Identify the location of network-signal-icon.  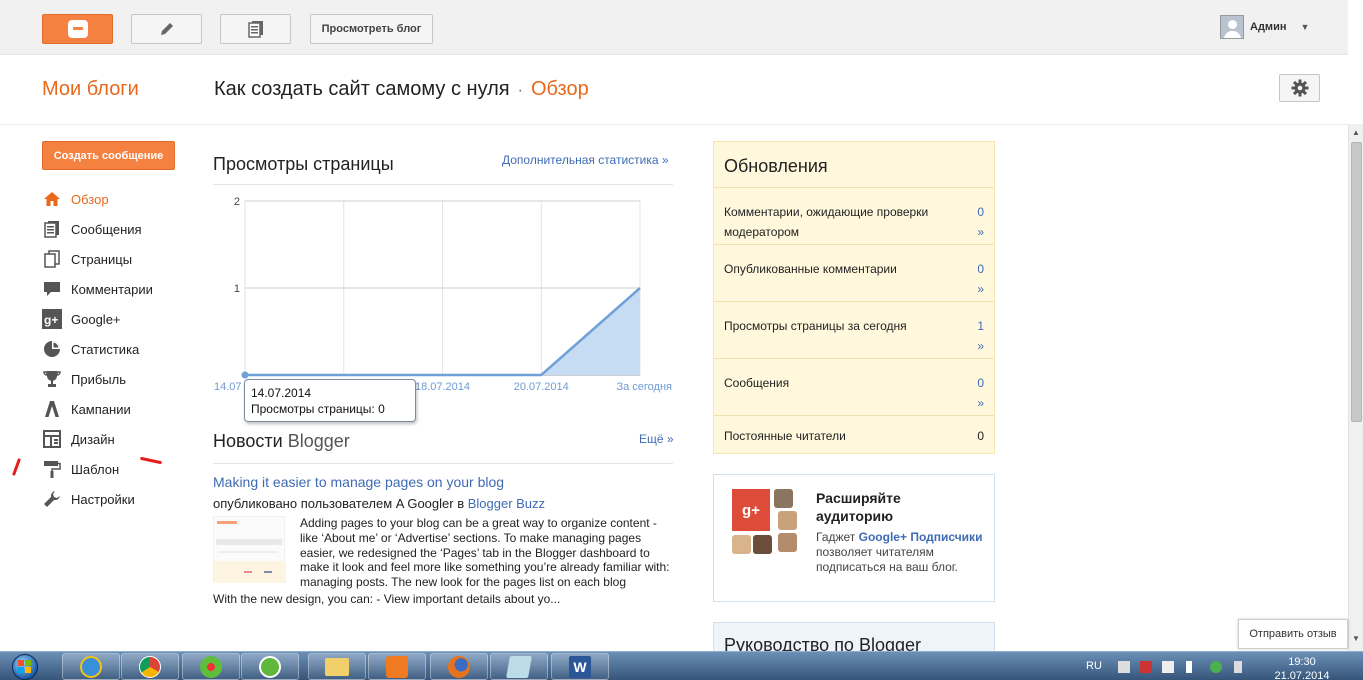
(1192, 667).